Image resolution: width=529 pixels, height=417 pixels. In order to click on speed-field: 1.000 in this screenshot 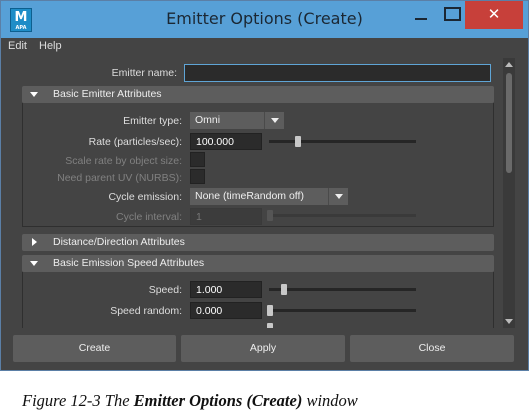, I will do `click(226, 289)`.